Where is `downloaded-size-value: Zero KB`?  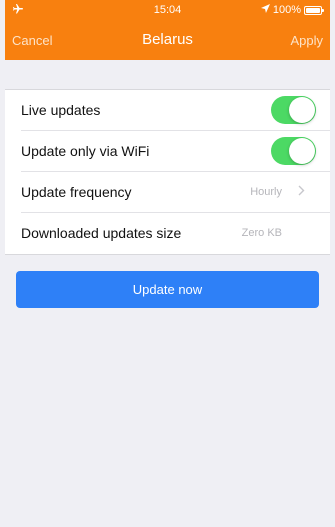
downloaded-size-value: Zero KB is located at coordinates (261, 233).